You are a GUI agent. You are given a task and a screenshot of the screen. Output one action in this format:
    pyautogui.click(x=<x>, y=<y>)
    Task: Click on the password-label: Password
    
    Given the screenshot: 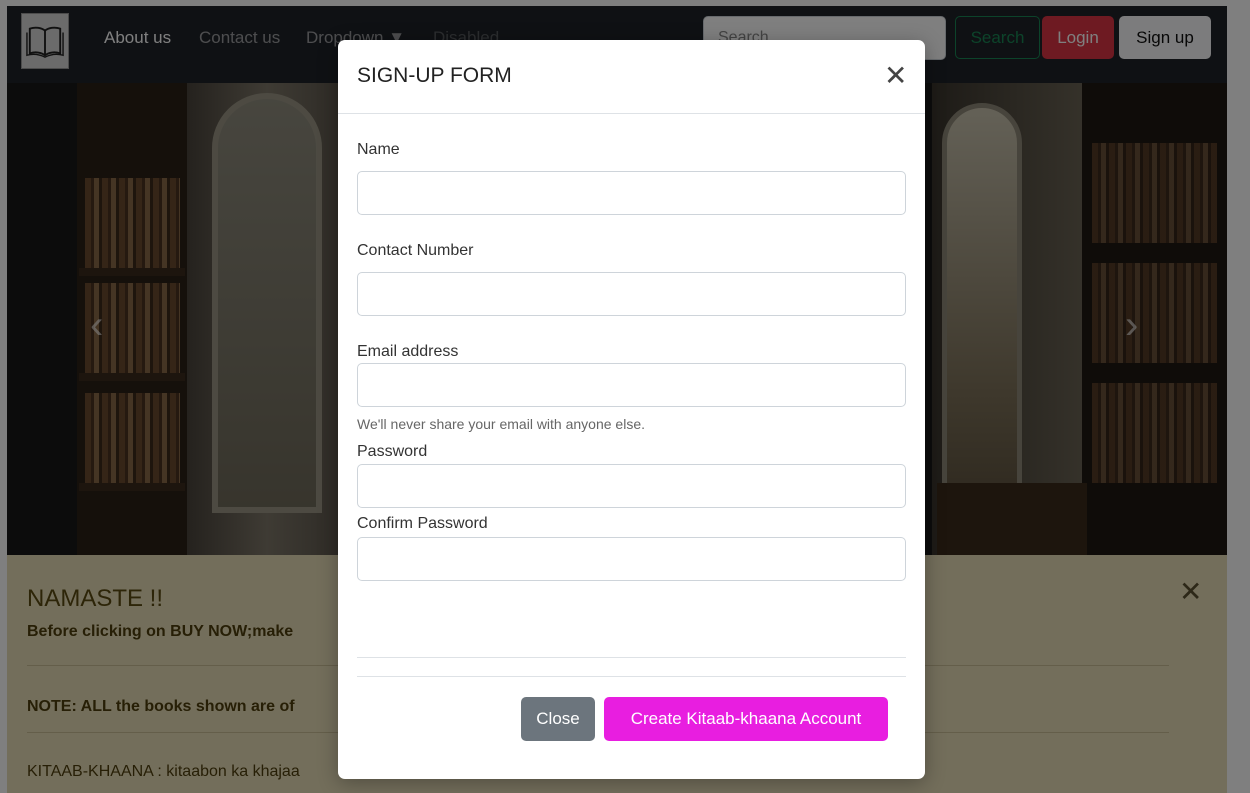 What is the action you would take?
    pyautogui.click(x=392, y=451)
    